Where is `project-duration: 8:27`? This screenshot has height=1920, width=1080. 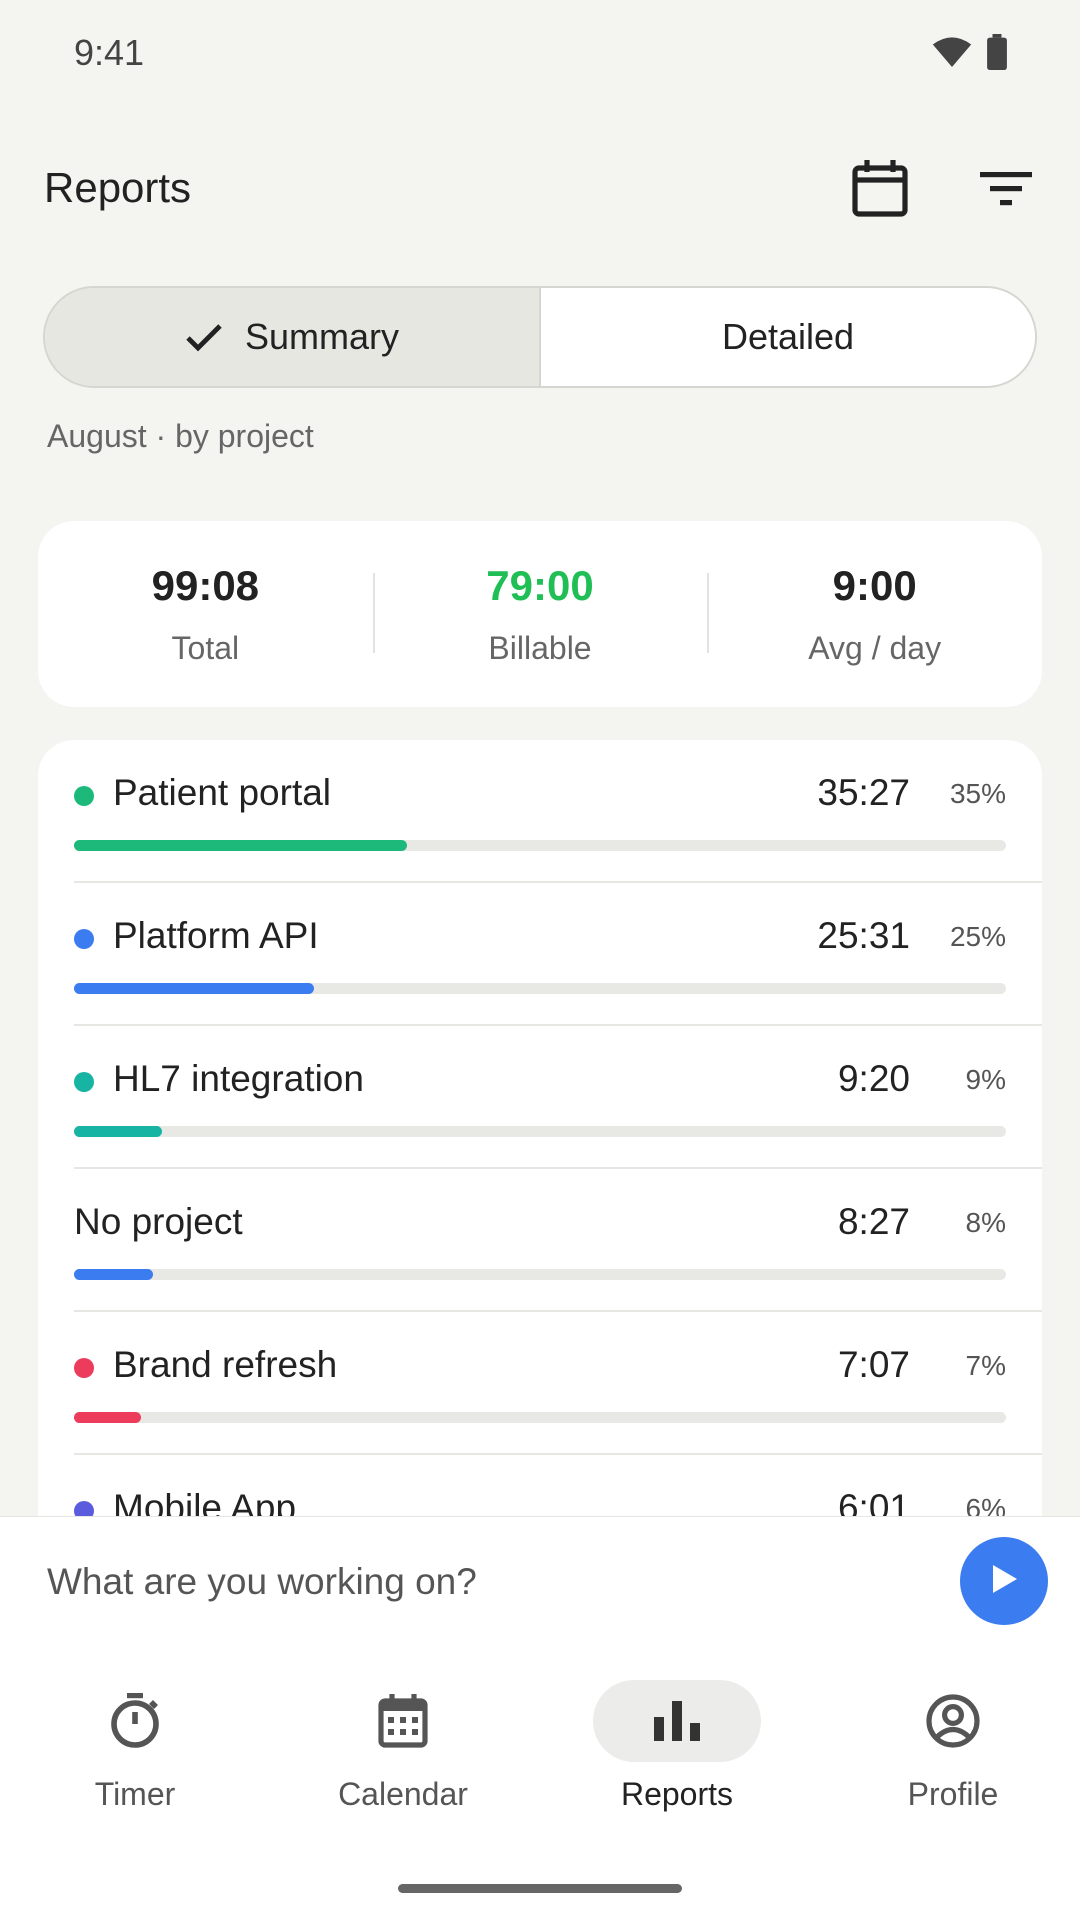
project-duration: 8:27 is located at coordinates (873, 1221).